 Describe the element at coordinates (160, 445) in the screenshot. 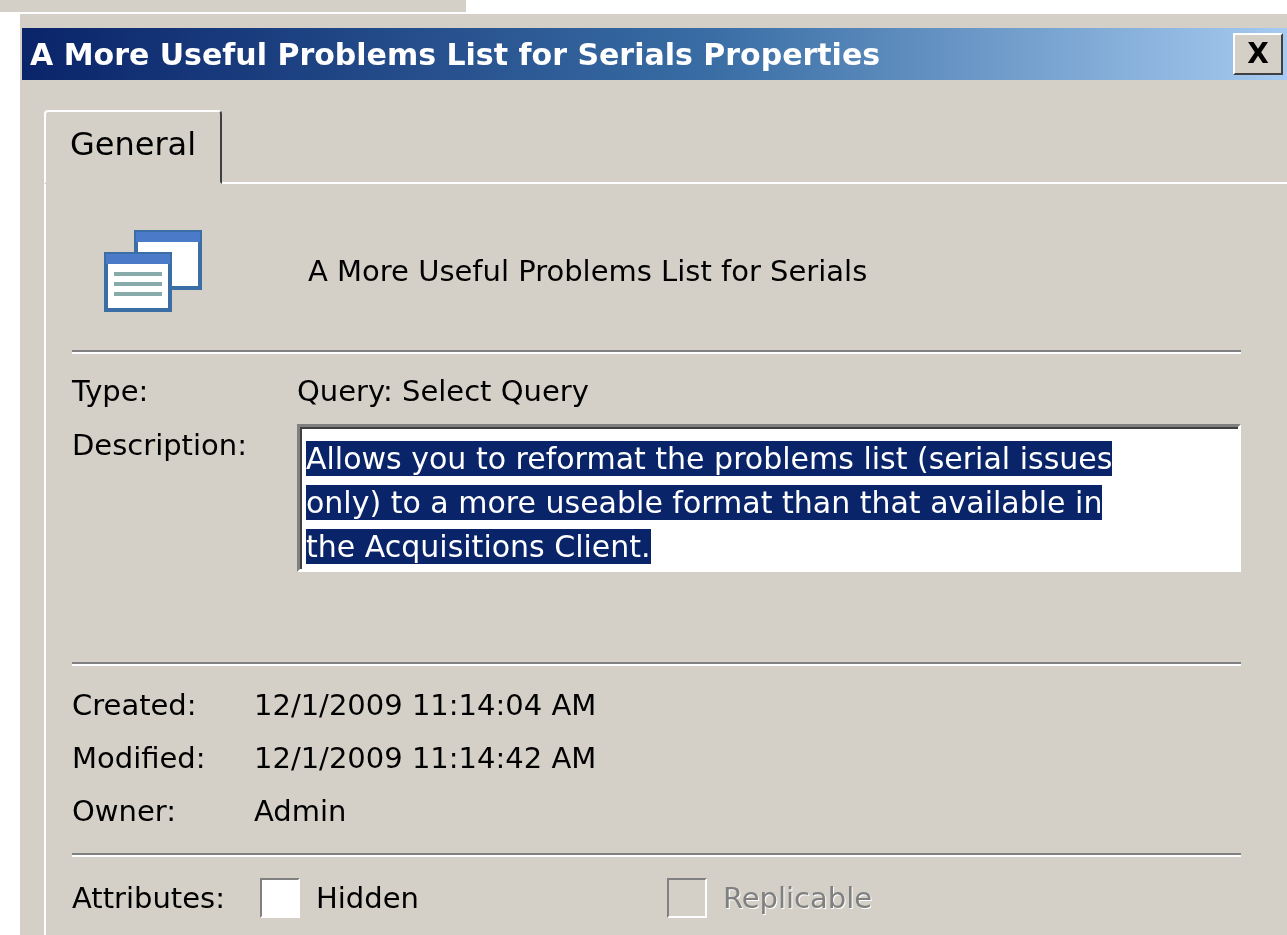

I see `description-label: Description:` at that location.